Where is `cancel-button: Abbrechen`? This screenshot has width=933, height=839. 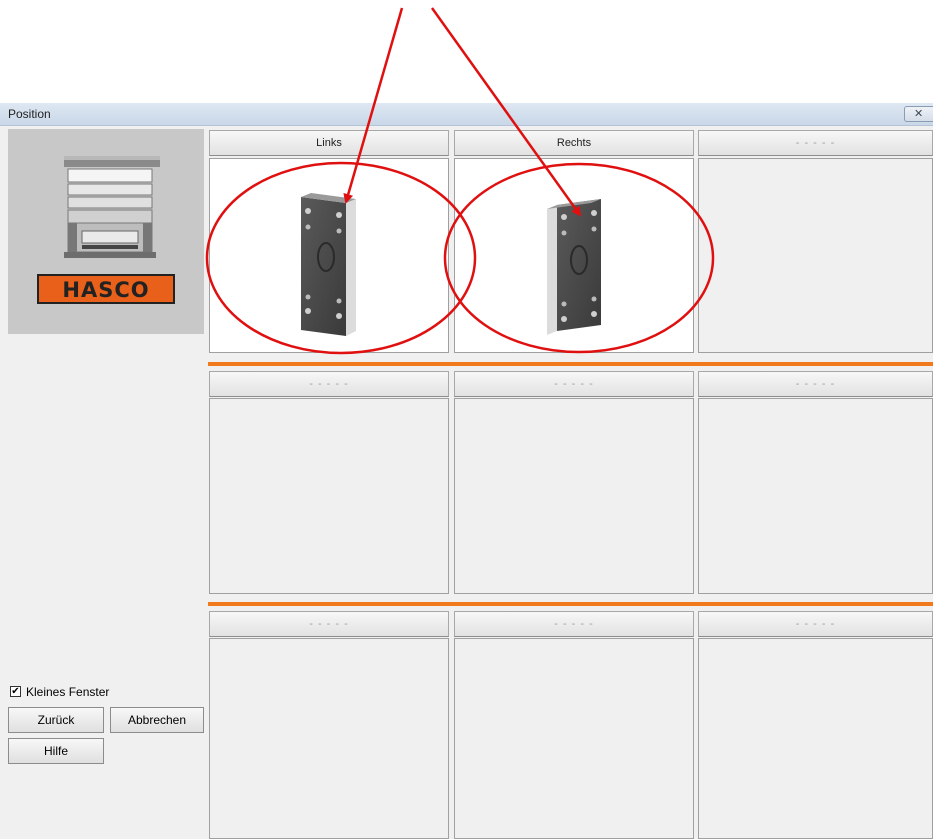 cancel-button: Abbrechen is located at coordinates (157, 720).